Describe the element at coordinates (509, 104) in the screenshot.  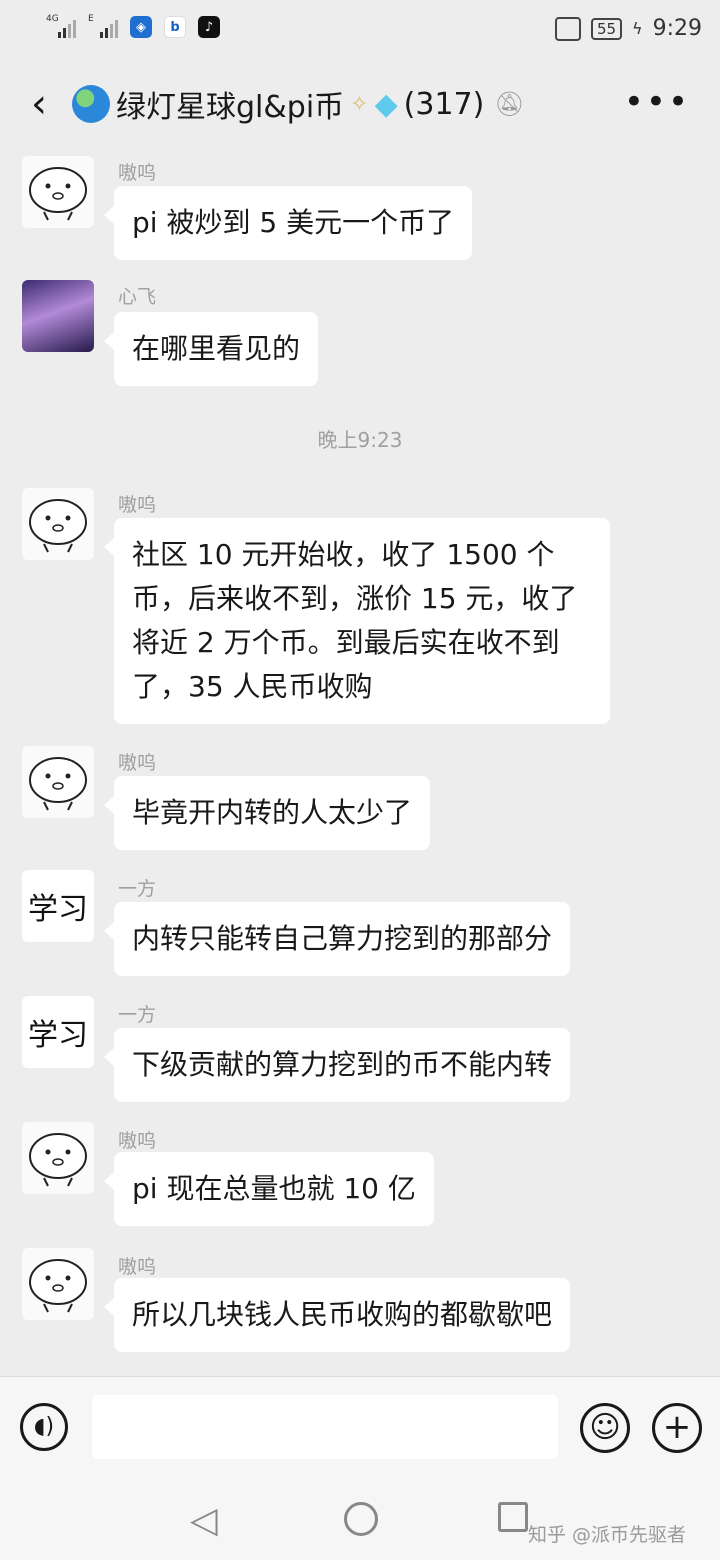
I see `mute-bell-icon: 🔕︎` at that location.